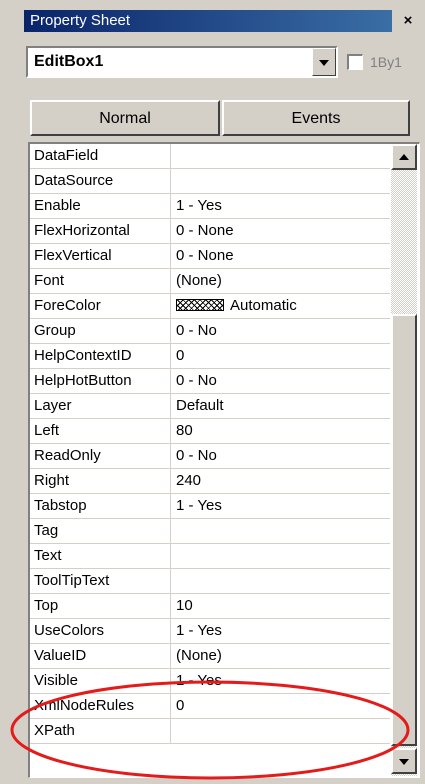 The width and height of the screenshot is (425, 784). Describe the element at coordinates (66, 155) in the screenshot. I see `property-name: DataField` at that location.